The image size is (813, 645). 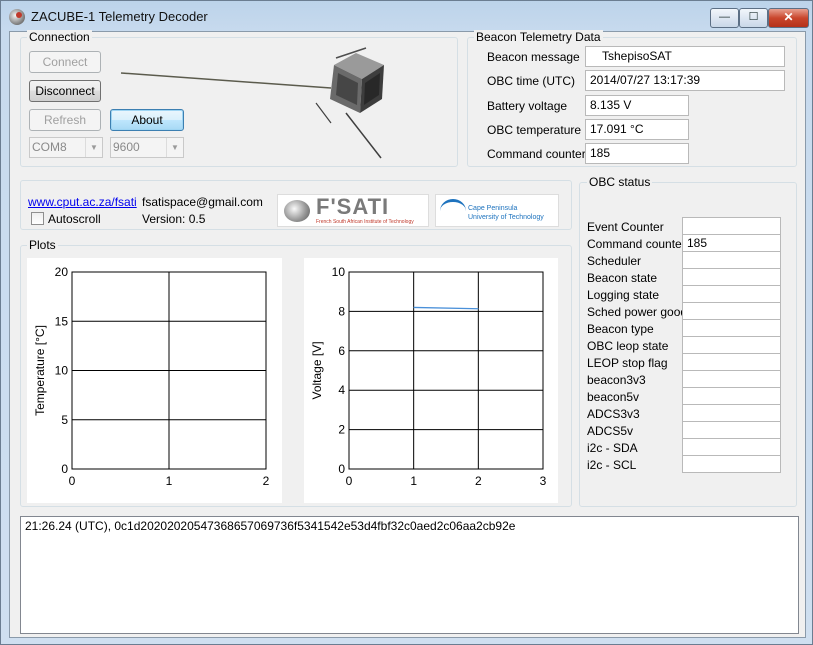 What do you see at coordinates (65, 62) in the screenshot?
I see `connect-button: Connect` at bounding box center [65, 62].